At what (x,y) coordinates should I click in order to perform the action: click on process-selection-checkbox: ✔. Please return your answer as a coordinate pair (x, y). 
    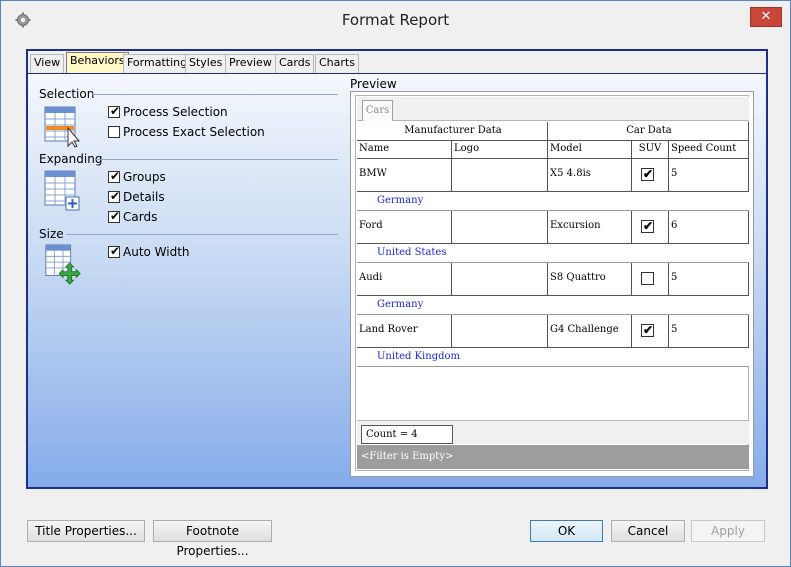
    Looking at the image, I should click on (114, 111).